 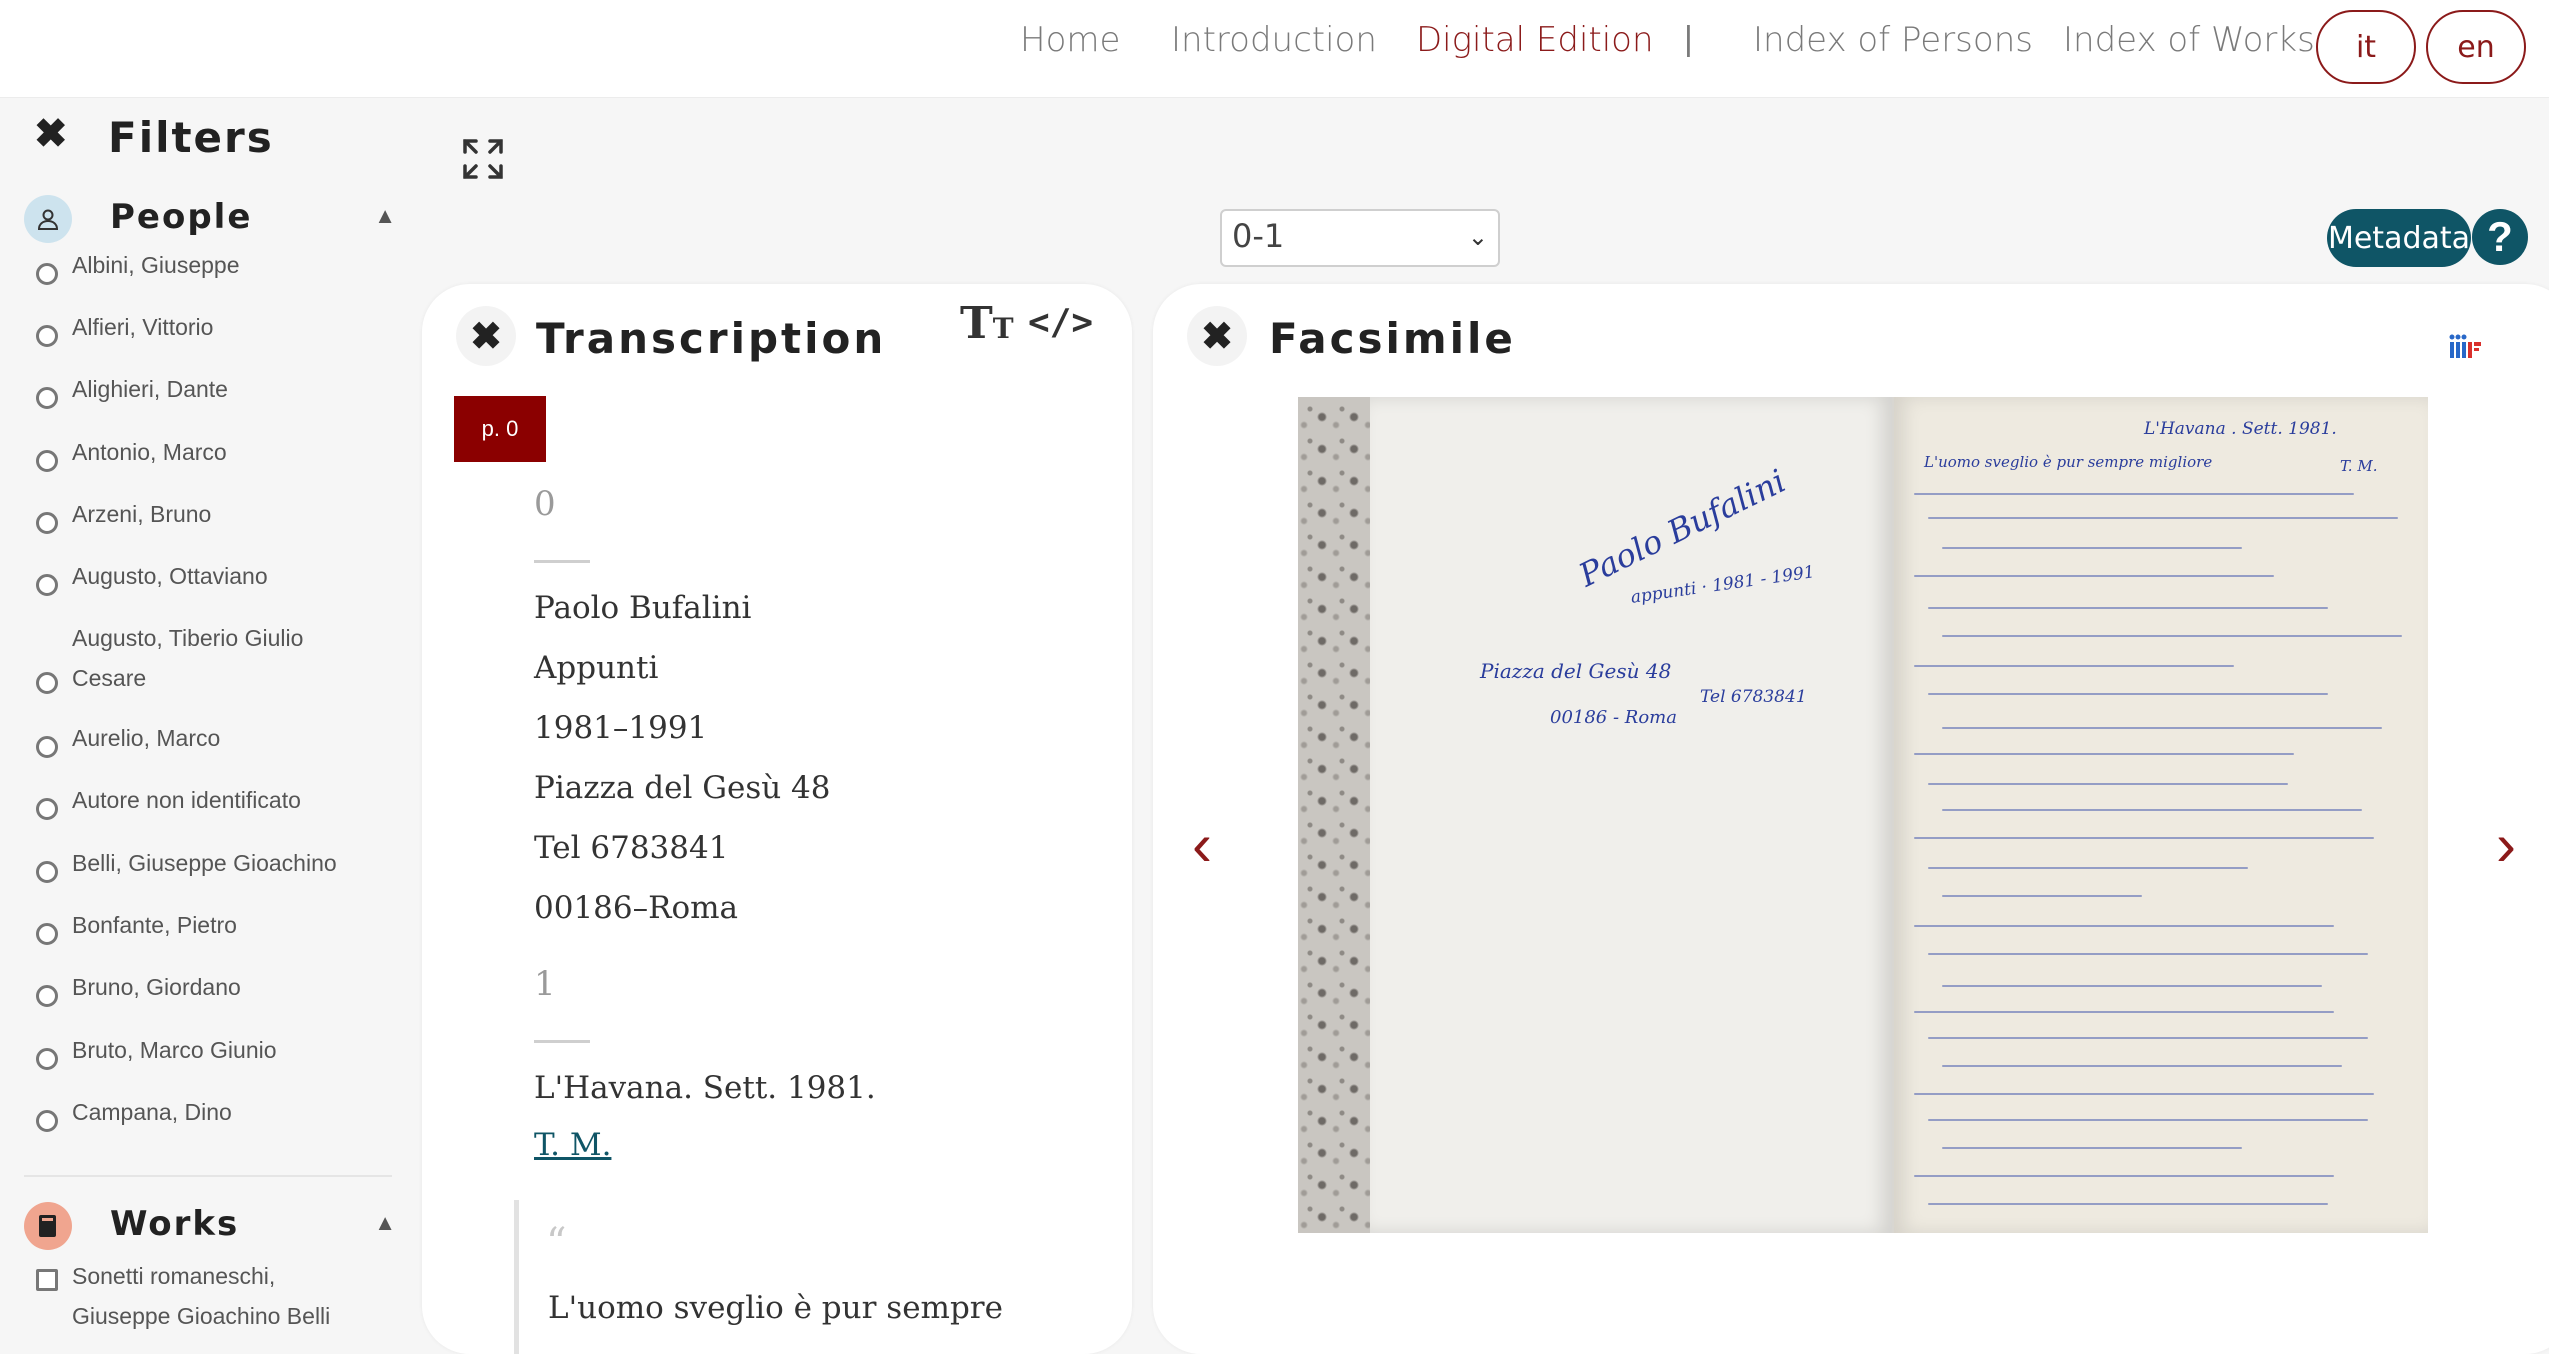 I want to click on handwritten-header: L'Havana . Sett. 1981., so click(x=2240, y=429).